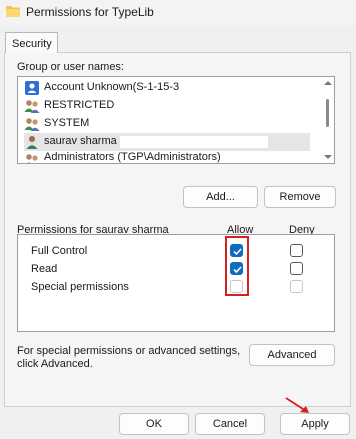  I want to click on deny-read-checkbox, so click(296, 268).